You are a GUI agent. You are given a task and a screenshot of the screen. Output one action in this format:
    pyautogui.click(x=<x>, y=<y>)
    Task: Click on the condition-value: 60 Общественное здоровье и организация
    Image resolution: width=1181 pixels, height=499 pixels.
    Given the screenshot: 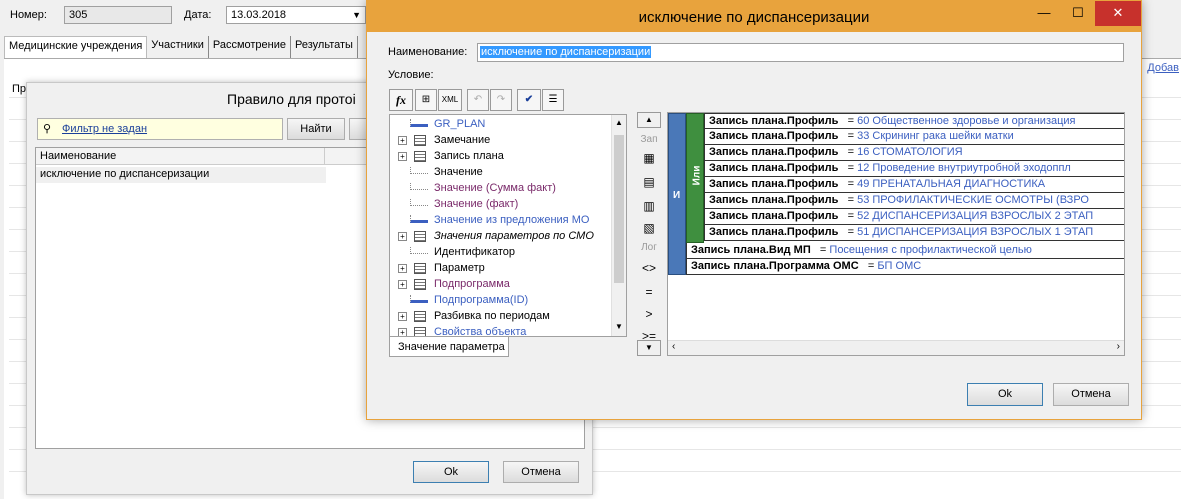 What is the action you would take?
    pyautogui.click(x=966, y=121)
    